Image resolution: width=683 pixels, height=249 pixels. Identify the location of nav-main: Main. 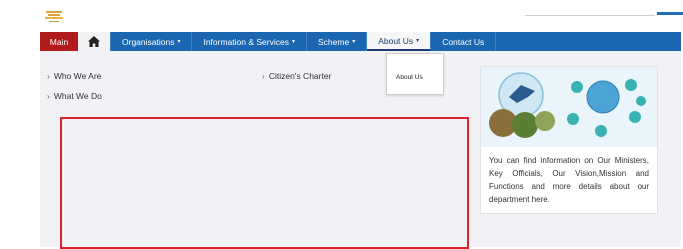
(59, 41).